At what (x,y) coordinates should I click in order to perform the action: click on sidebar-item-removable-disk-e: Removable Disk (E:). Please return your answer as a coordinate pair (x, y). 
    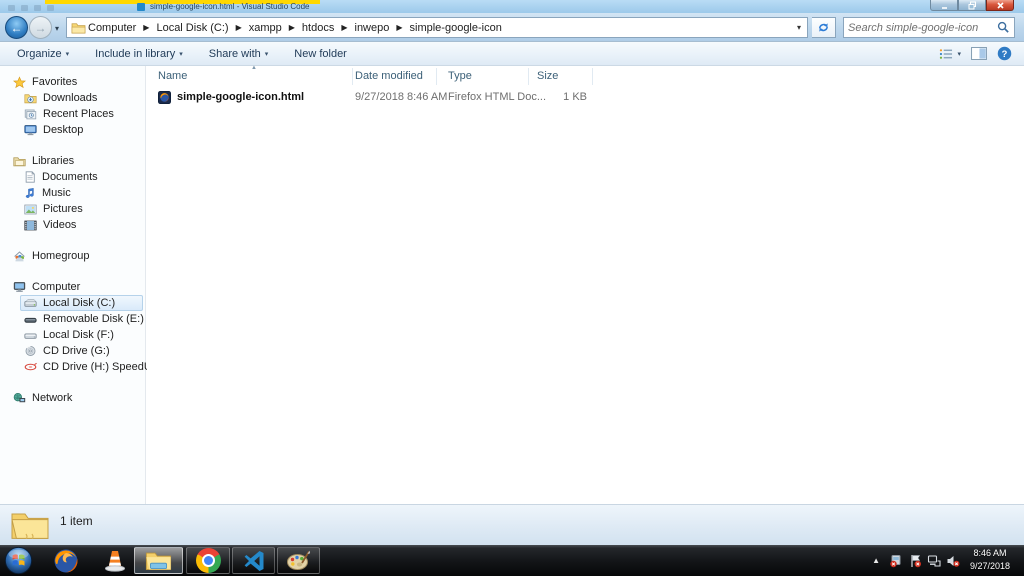
    Looking at the image, I should click on (72, 319).